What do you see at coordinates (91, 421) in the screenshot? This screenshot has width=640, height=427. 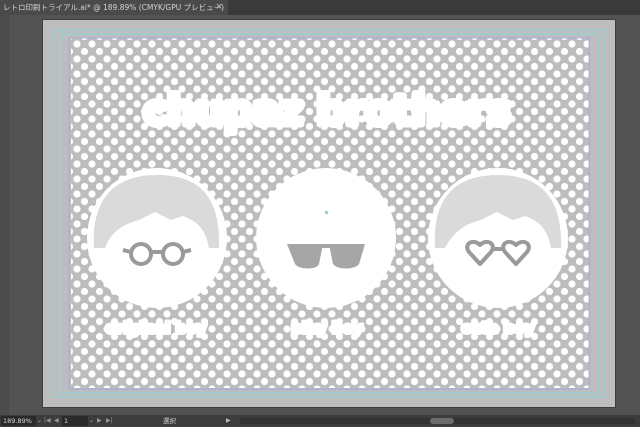 I see `artboard-dropdown-icon: ⌄` at bounding box center [91, 421].